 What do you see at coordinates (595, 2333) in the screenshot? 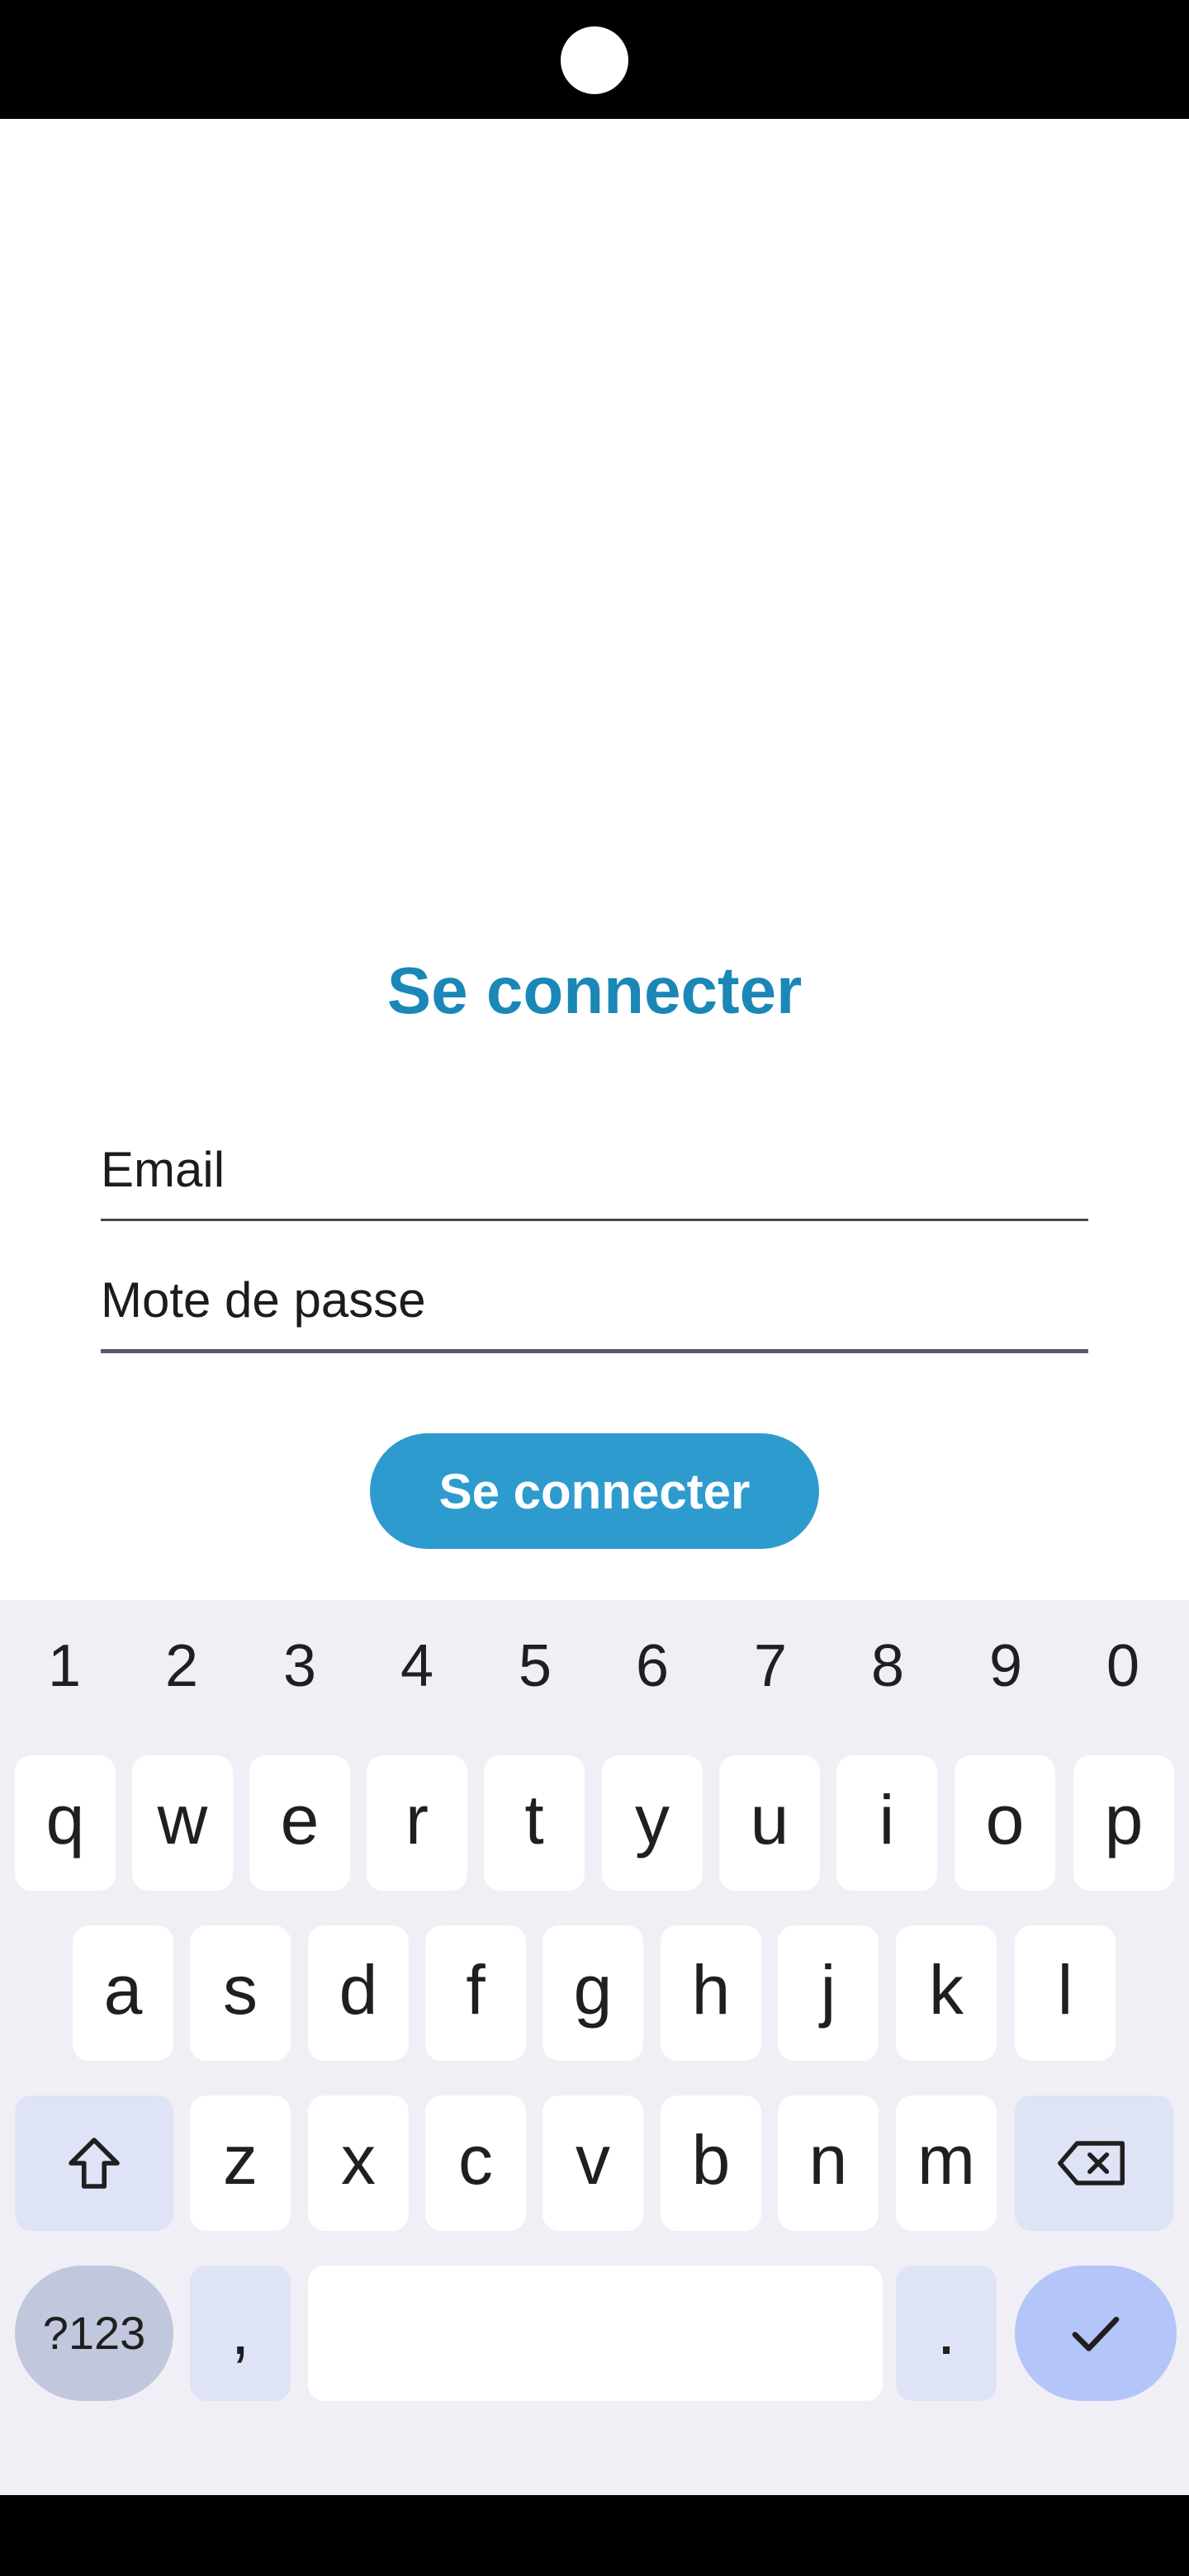
I see `space-key` at bounding box center [595, 2333].